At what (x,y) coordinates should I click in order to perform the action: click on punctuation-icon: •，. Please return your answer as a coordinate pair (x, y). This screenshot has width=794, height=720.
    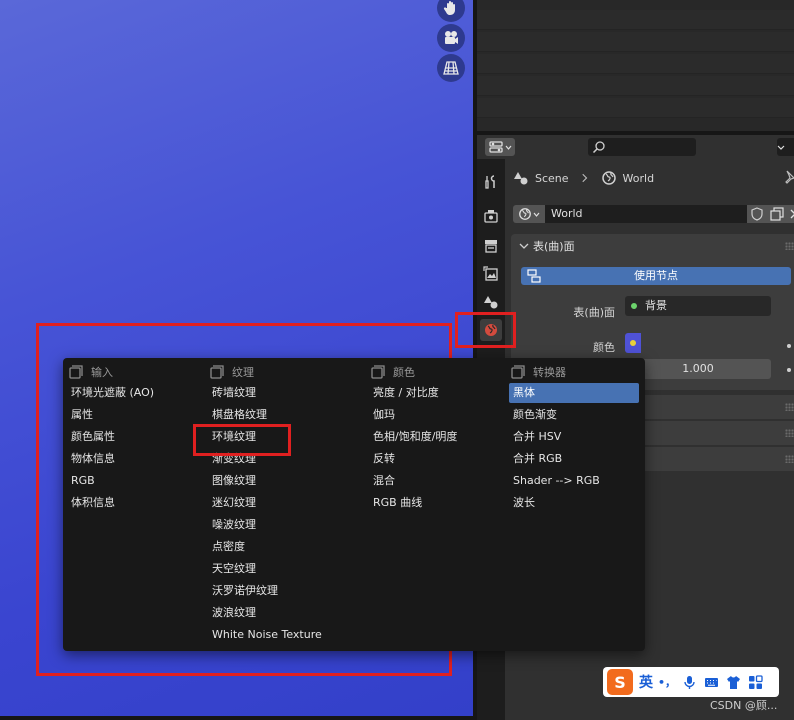
    Looking at the image, I should click on (667, 682).